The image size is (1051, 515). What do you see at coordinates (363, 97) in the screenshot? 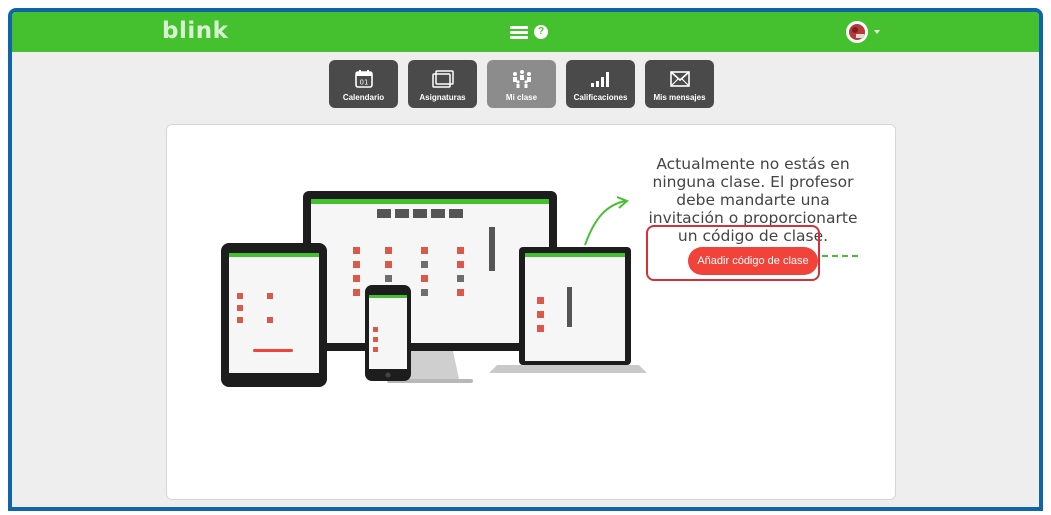
I see `nav-label: Calendario` at bounding box center [363, 97].